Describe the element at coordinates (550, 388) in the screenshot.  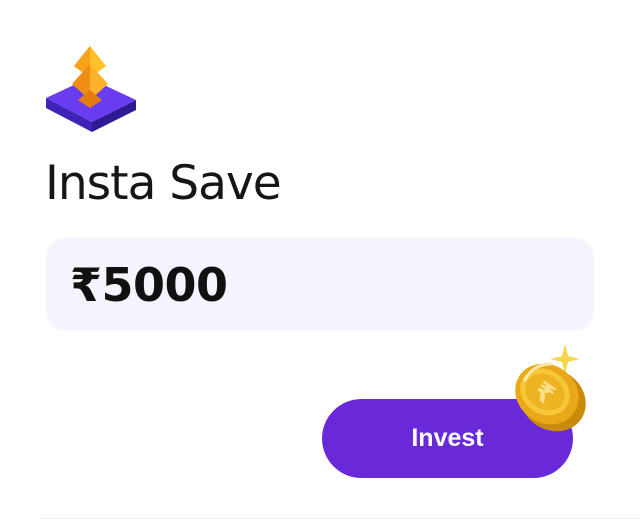
I see `rupee-coin-icon: ₹` at that location.